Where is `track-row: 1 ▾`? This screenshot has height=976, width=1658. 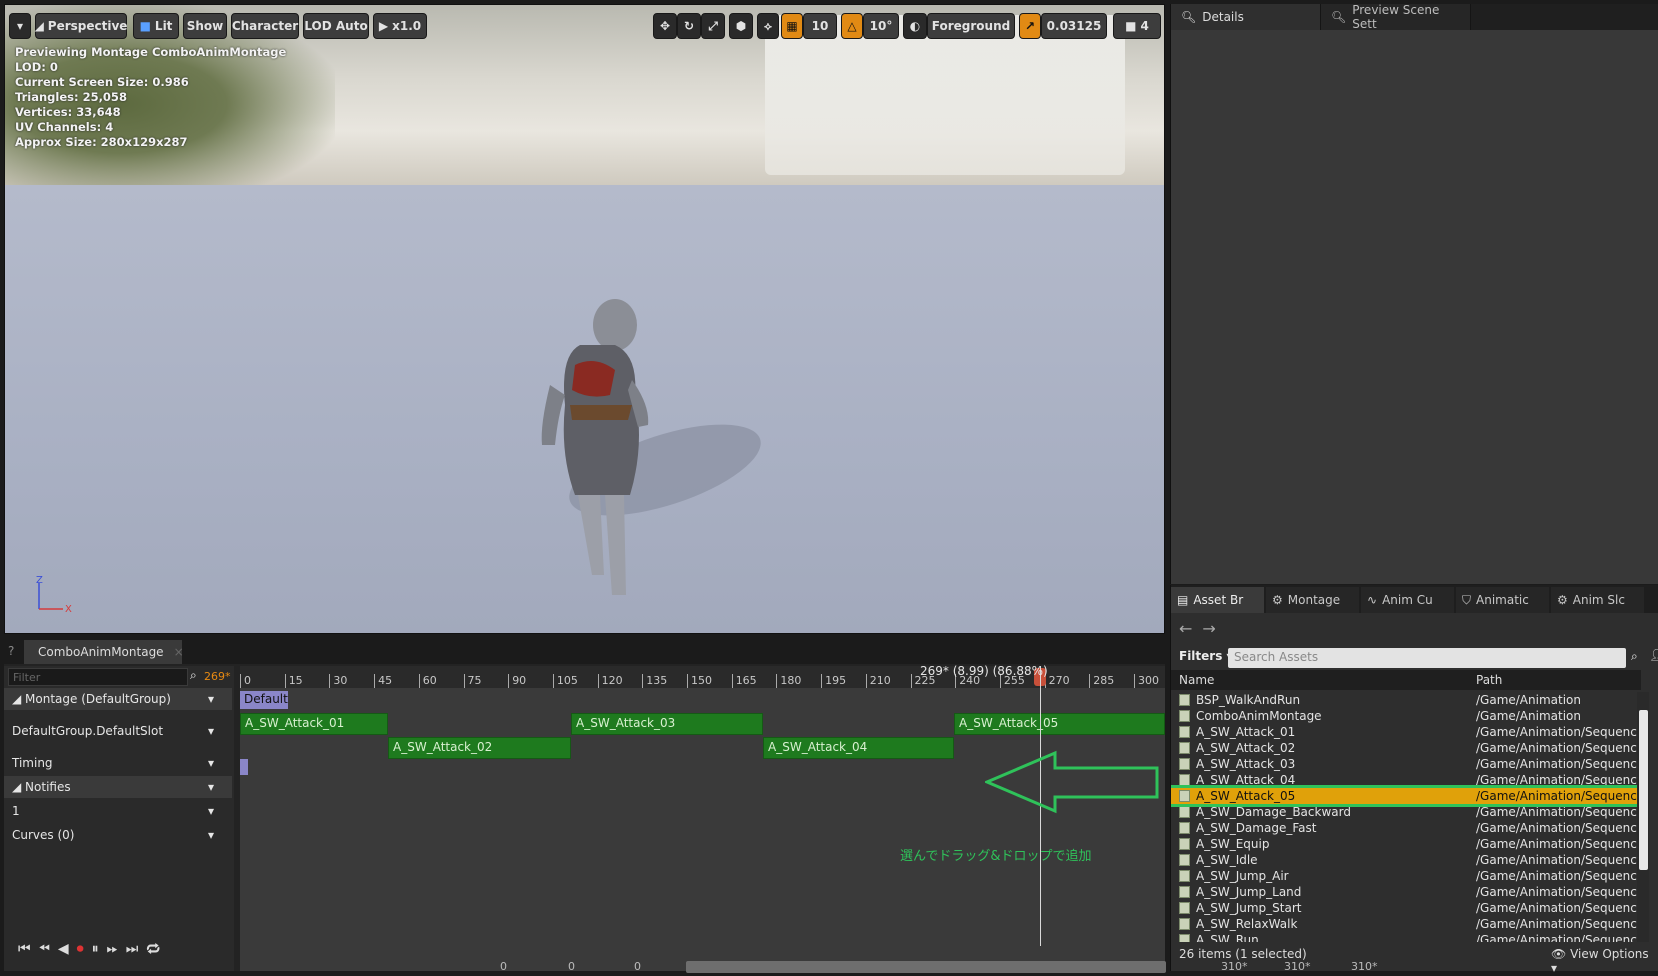
track-row: 1 ▾ is located at coordinates (118, 811).